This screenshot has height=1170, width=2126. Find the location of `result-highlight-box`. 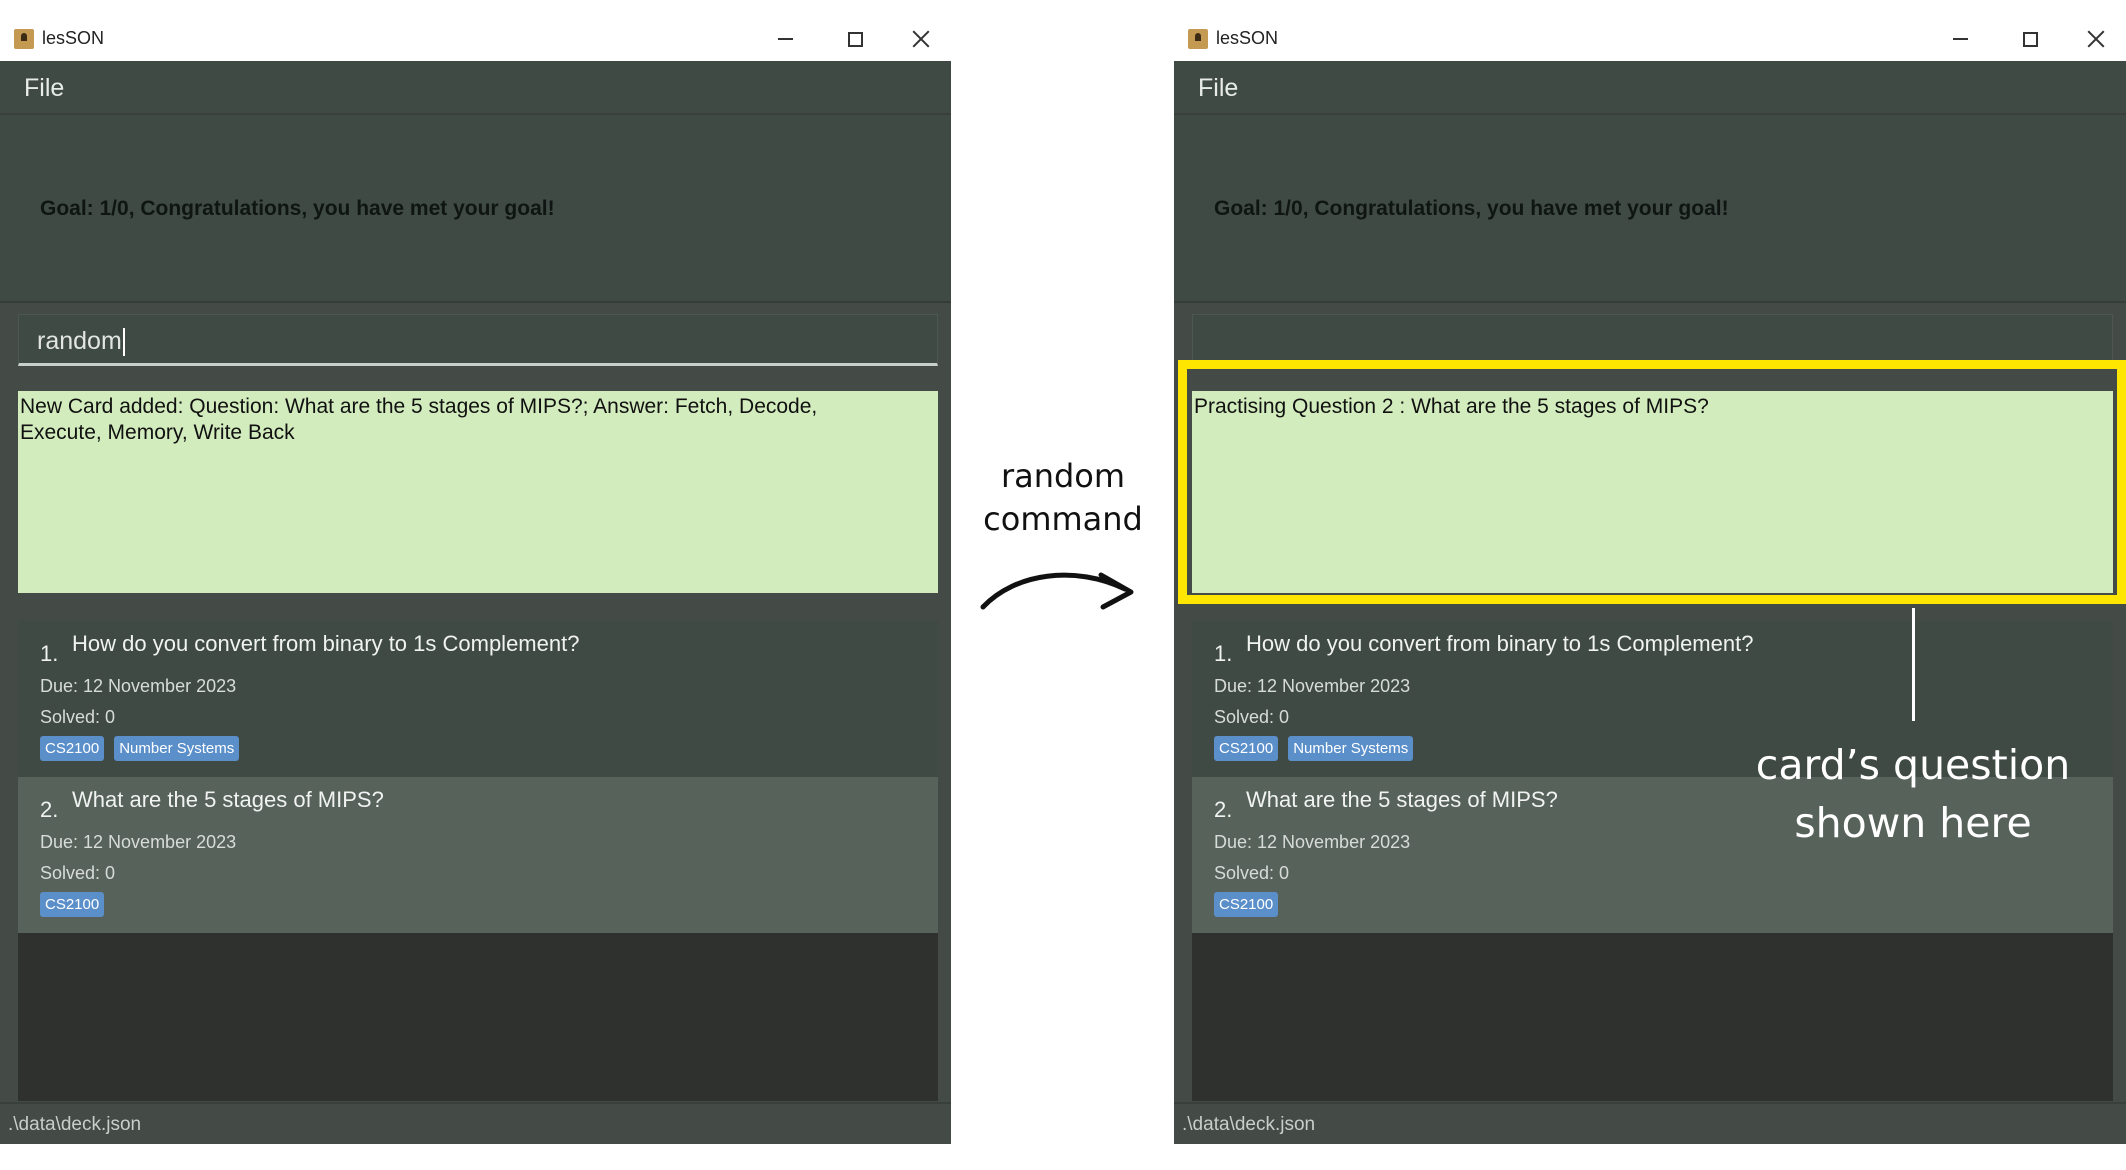

result-highlight-box is located at coordinates (1652, 482).